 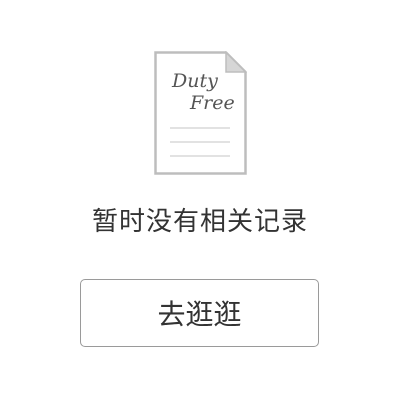 I want to click on empty-message: 暂时没有相关记录, so click(x=199, y=222).